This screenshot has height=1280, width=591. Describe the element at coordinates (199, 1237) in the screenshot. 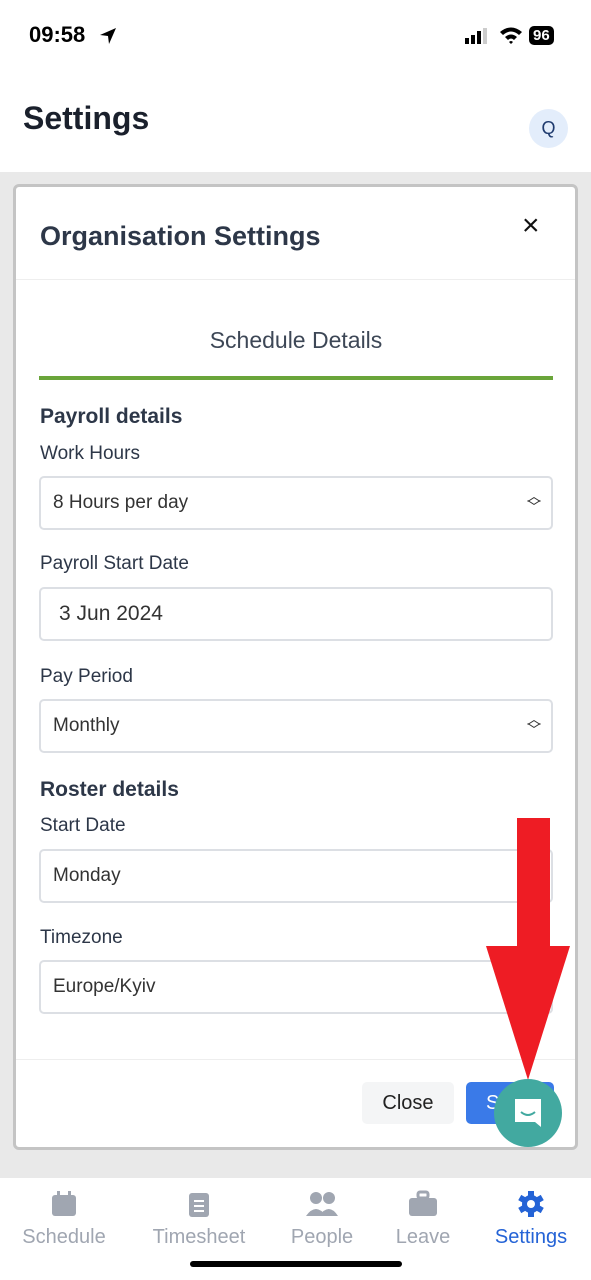

I see `nav-label: Timesheet` at that location.